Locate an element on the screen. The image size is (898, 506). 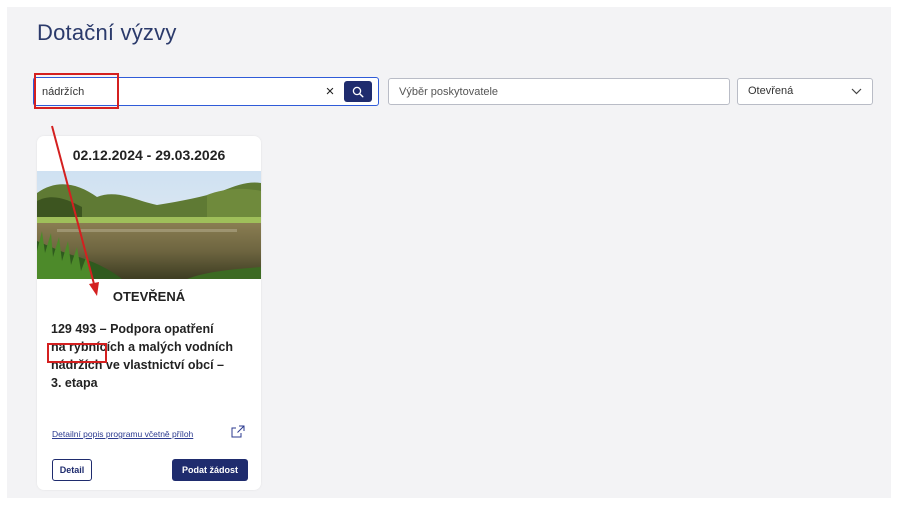
status-select-value: Otevřená is located at coordinates (771, 91).